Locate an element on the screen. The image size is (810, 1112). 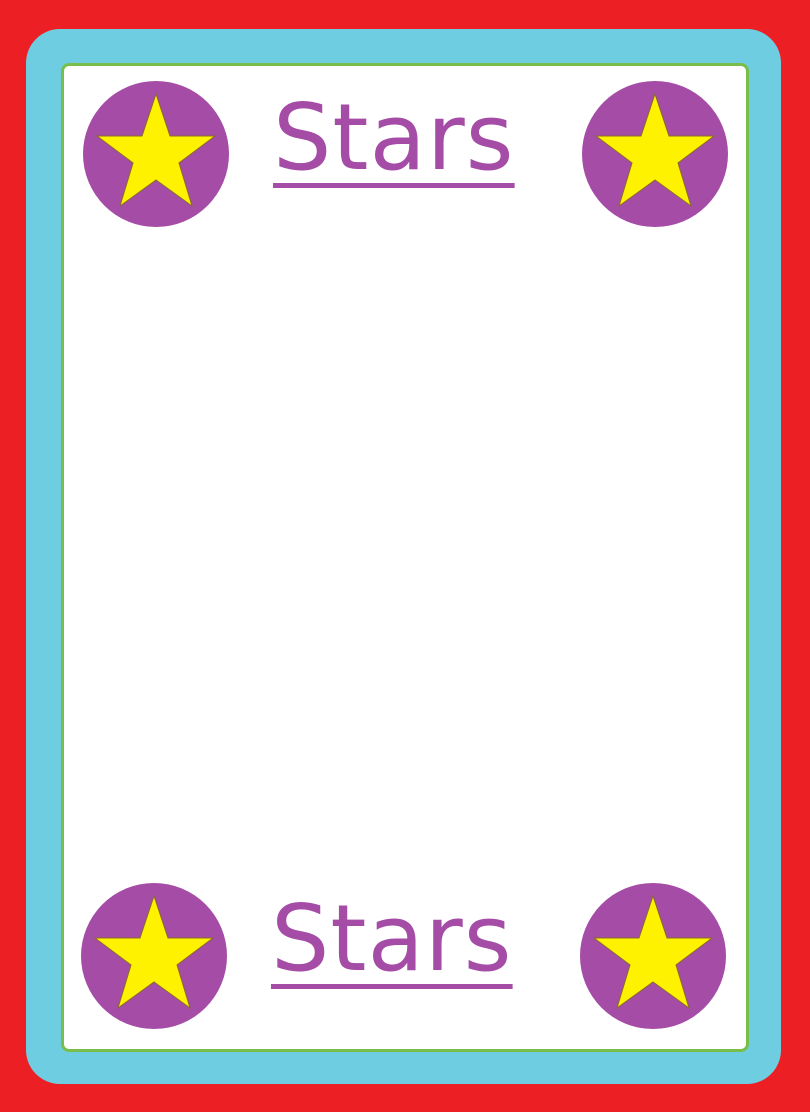
star-badge-top-right is located at coordinates (655, 154).